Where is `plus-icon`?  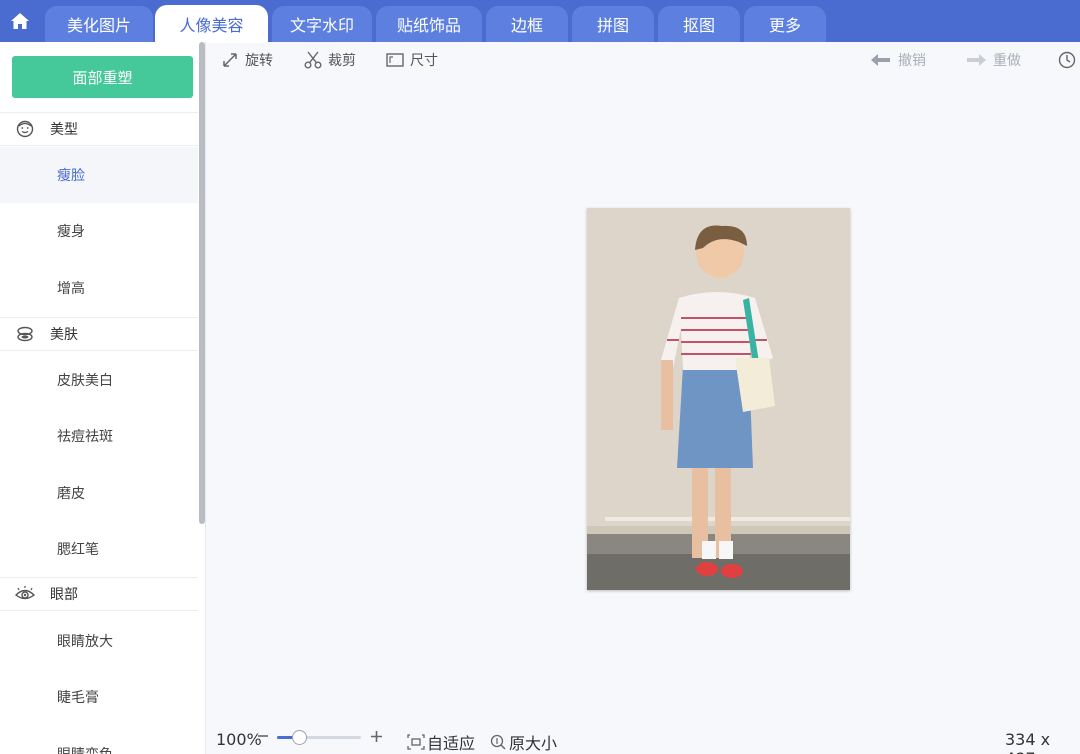
plus-icon is located at coordinates (376, 736).